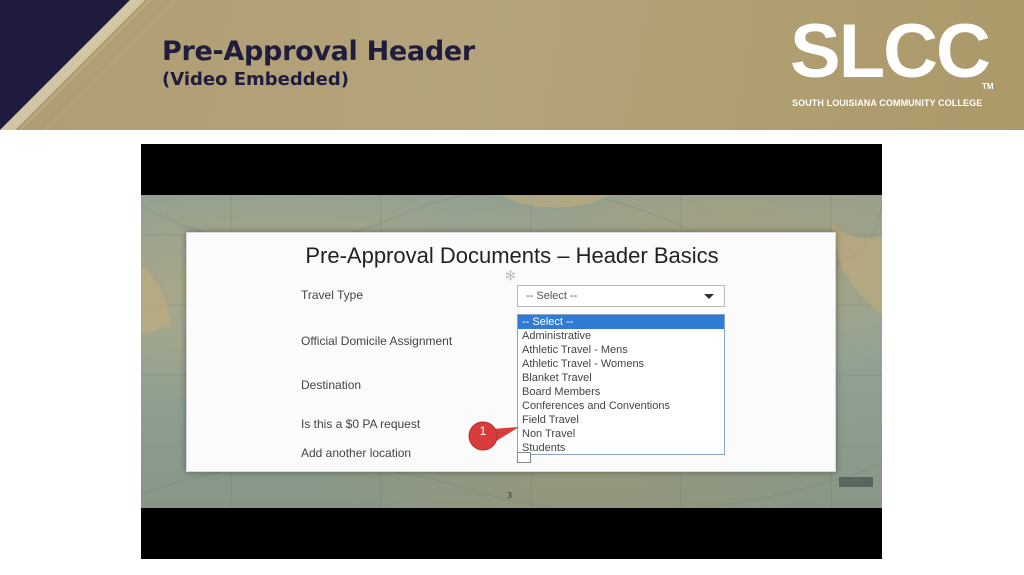  What do you see at coordinates (356, 453) in the screenshot?
I see `add-location-label: Add another location` at bounding box center [356, 453].